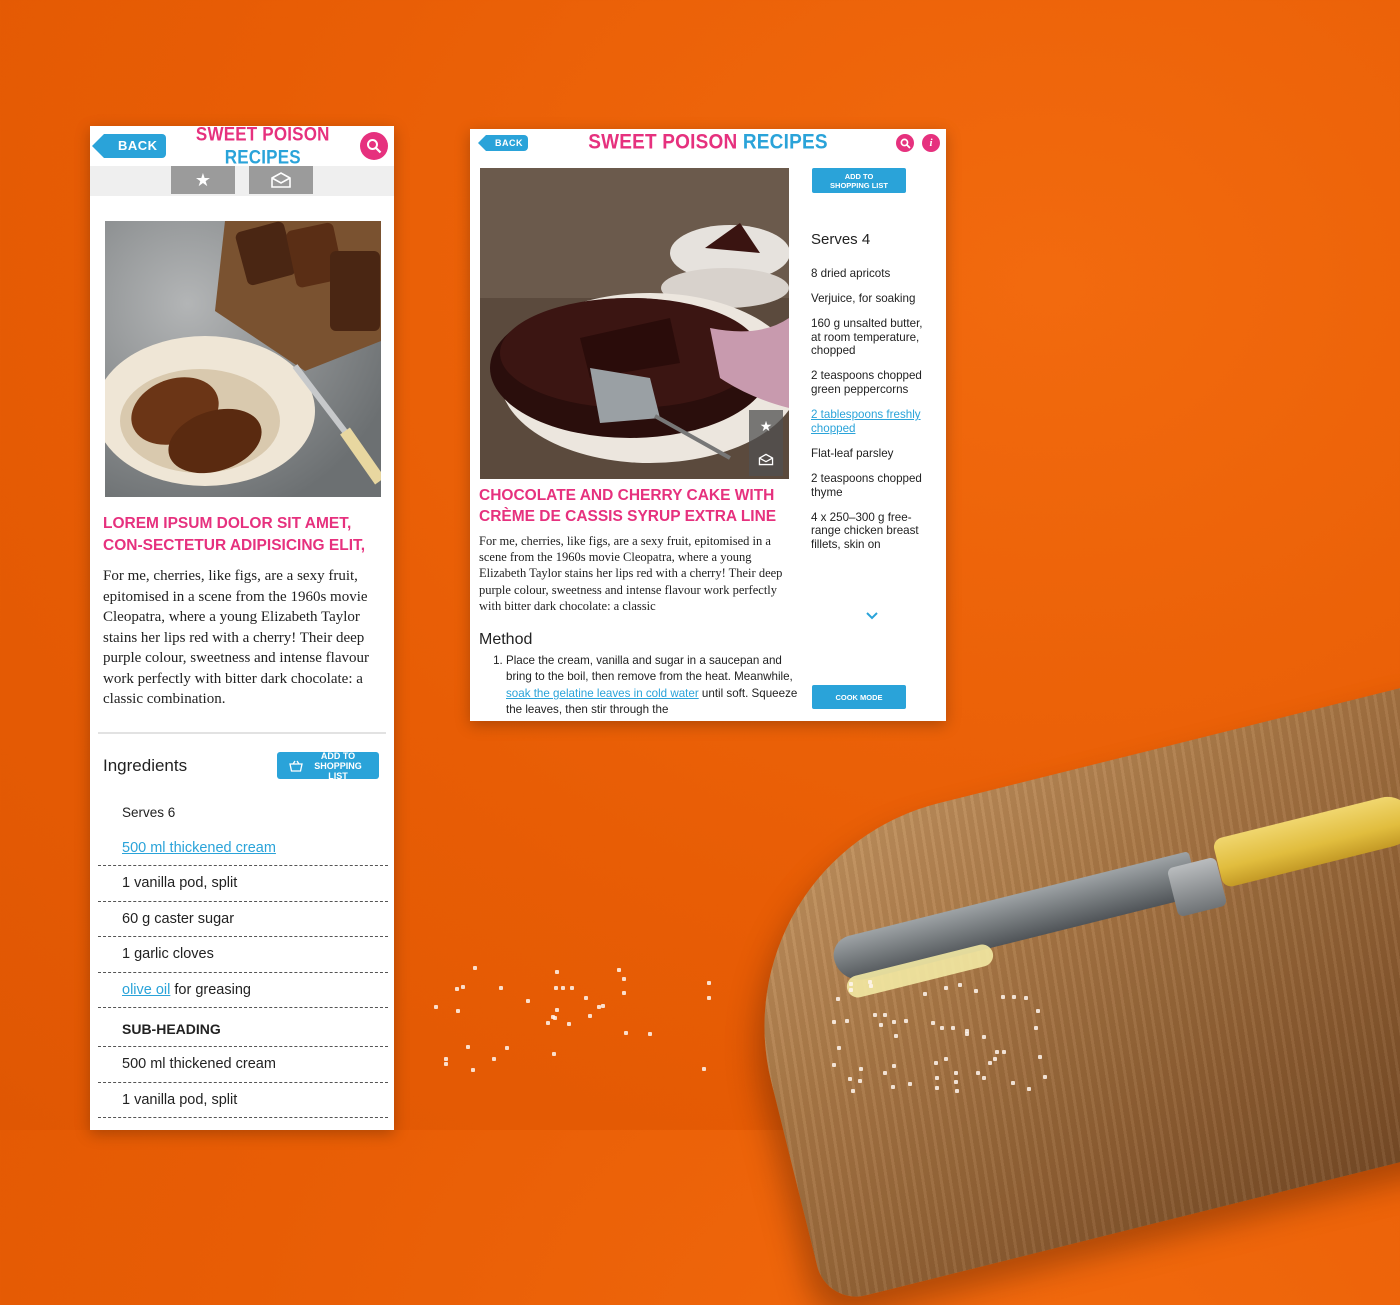 This screenshot has width=1400, height=1305. I want to click on cook-mode-button: COOK MODE, so click(859, 697).